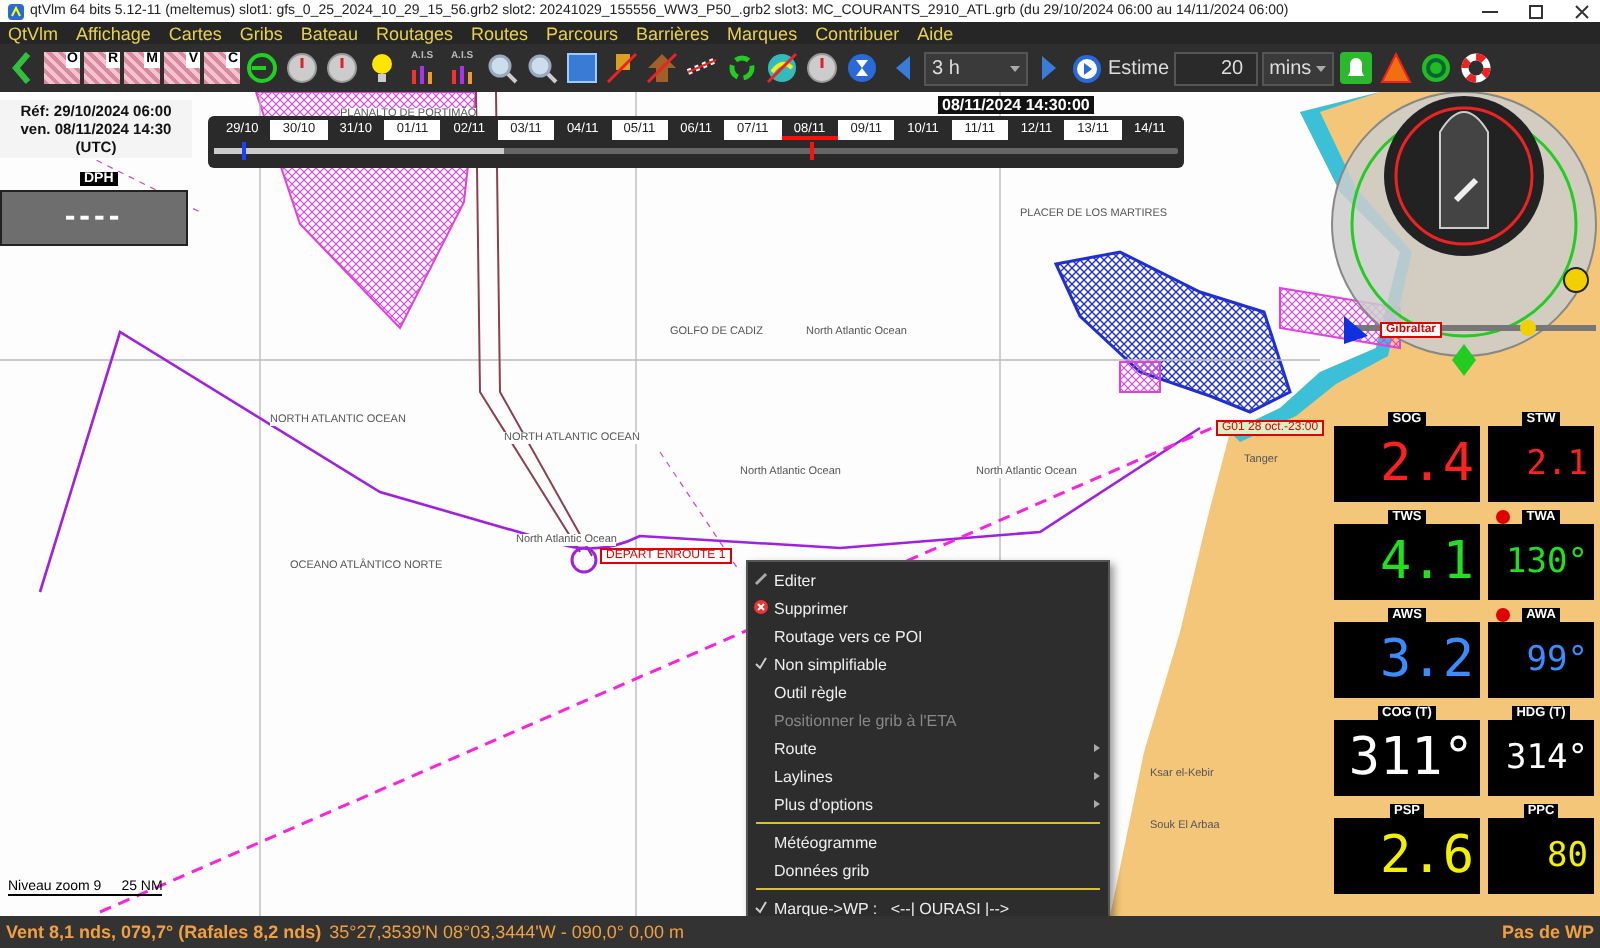 The image size is (1600, 948). Describe the element at coordinates (857, 33) in the screenshot. I see `menu-item: Contribuer` at that location.